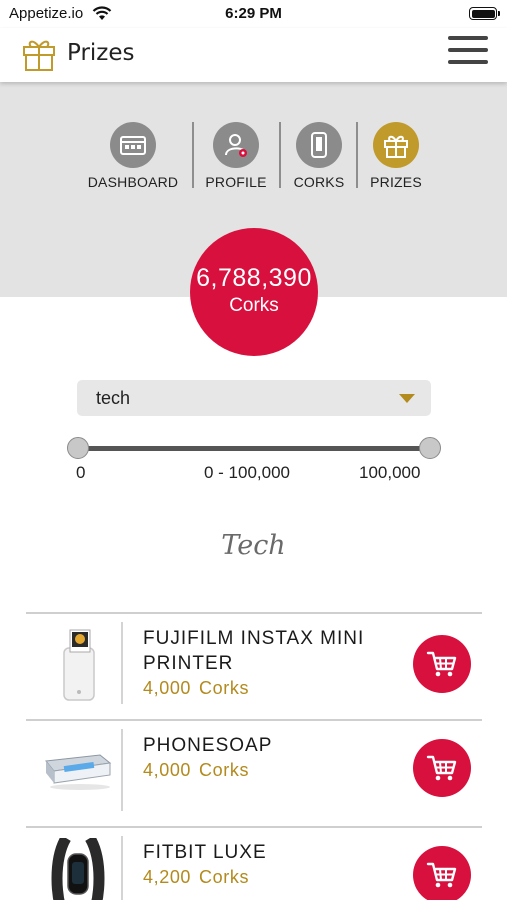 This screenshot has height=900, width=507. I want to click on prize-row: FUJIFILM INSTAX MINI PRINTER 4,000 Corks, so click(254, 665).